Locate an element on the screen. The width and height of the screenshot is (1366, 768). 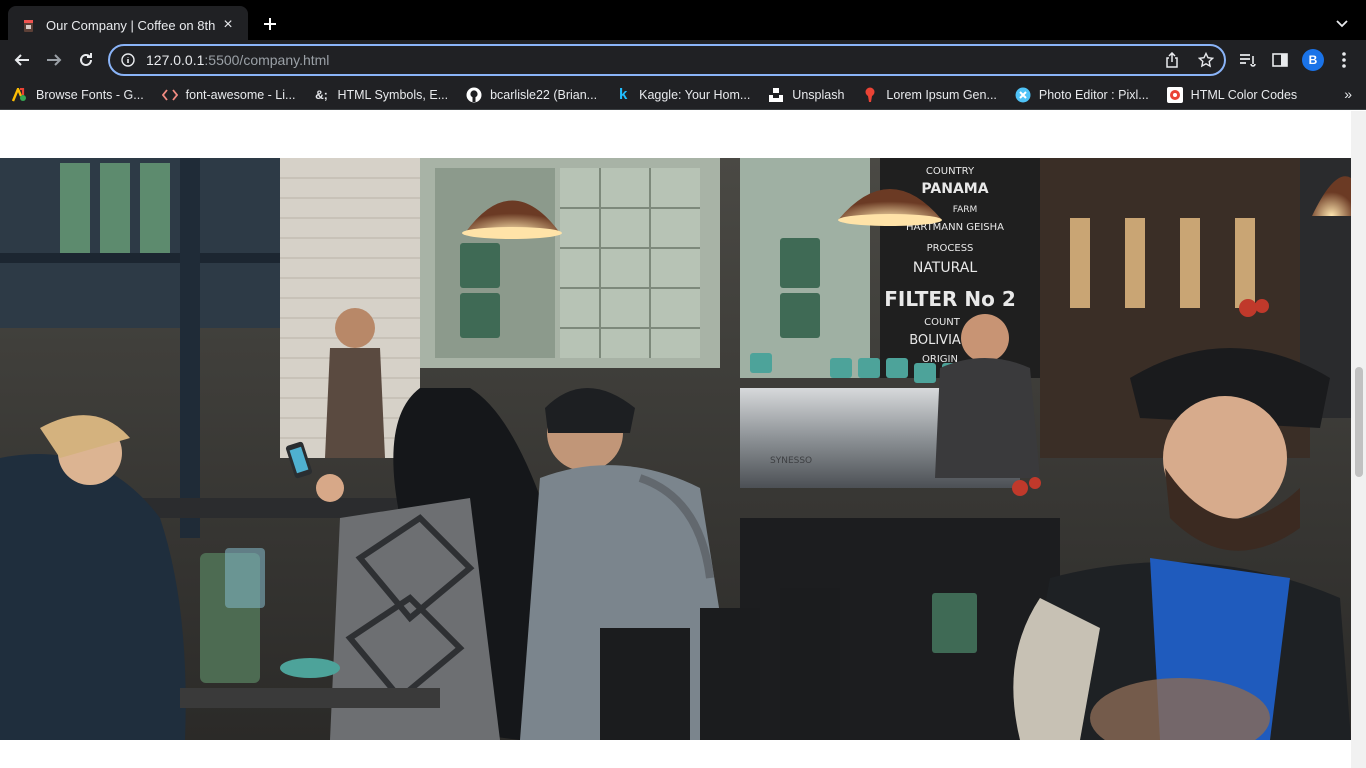
more-vert-icon is located at coordinates (1344, 60).